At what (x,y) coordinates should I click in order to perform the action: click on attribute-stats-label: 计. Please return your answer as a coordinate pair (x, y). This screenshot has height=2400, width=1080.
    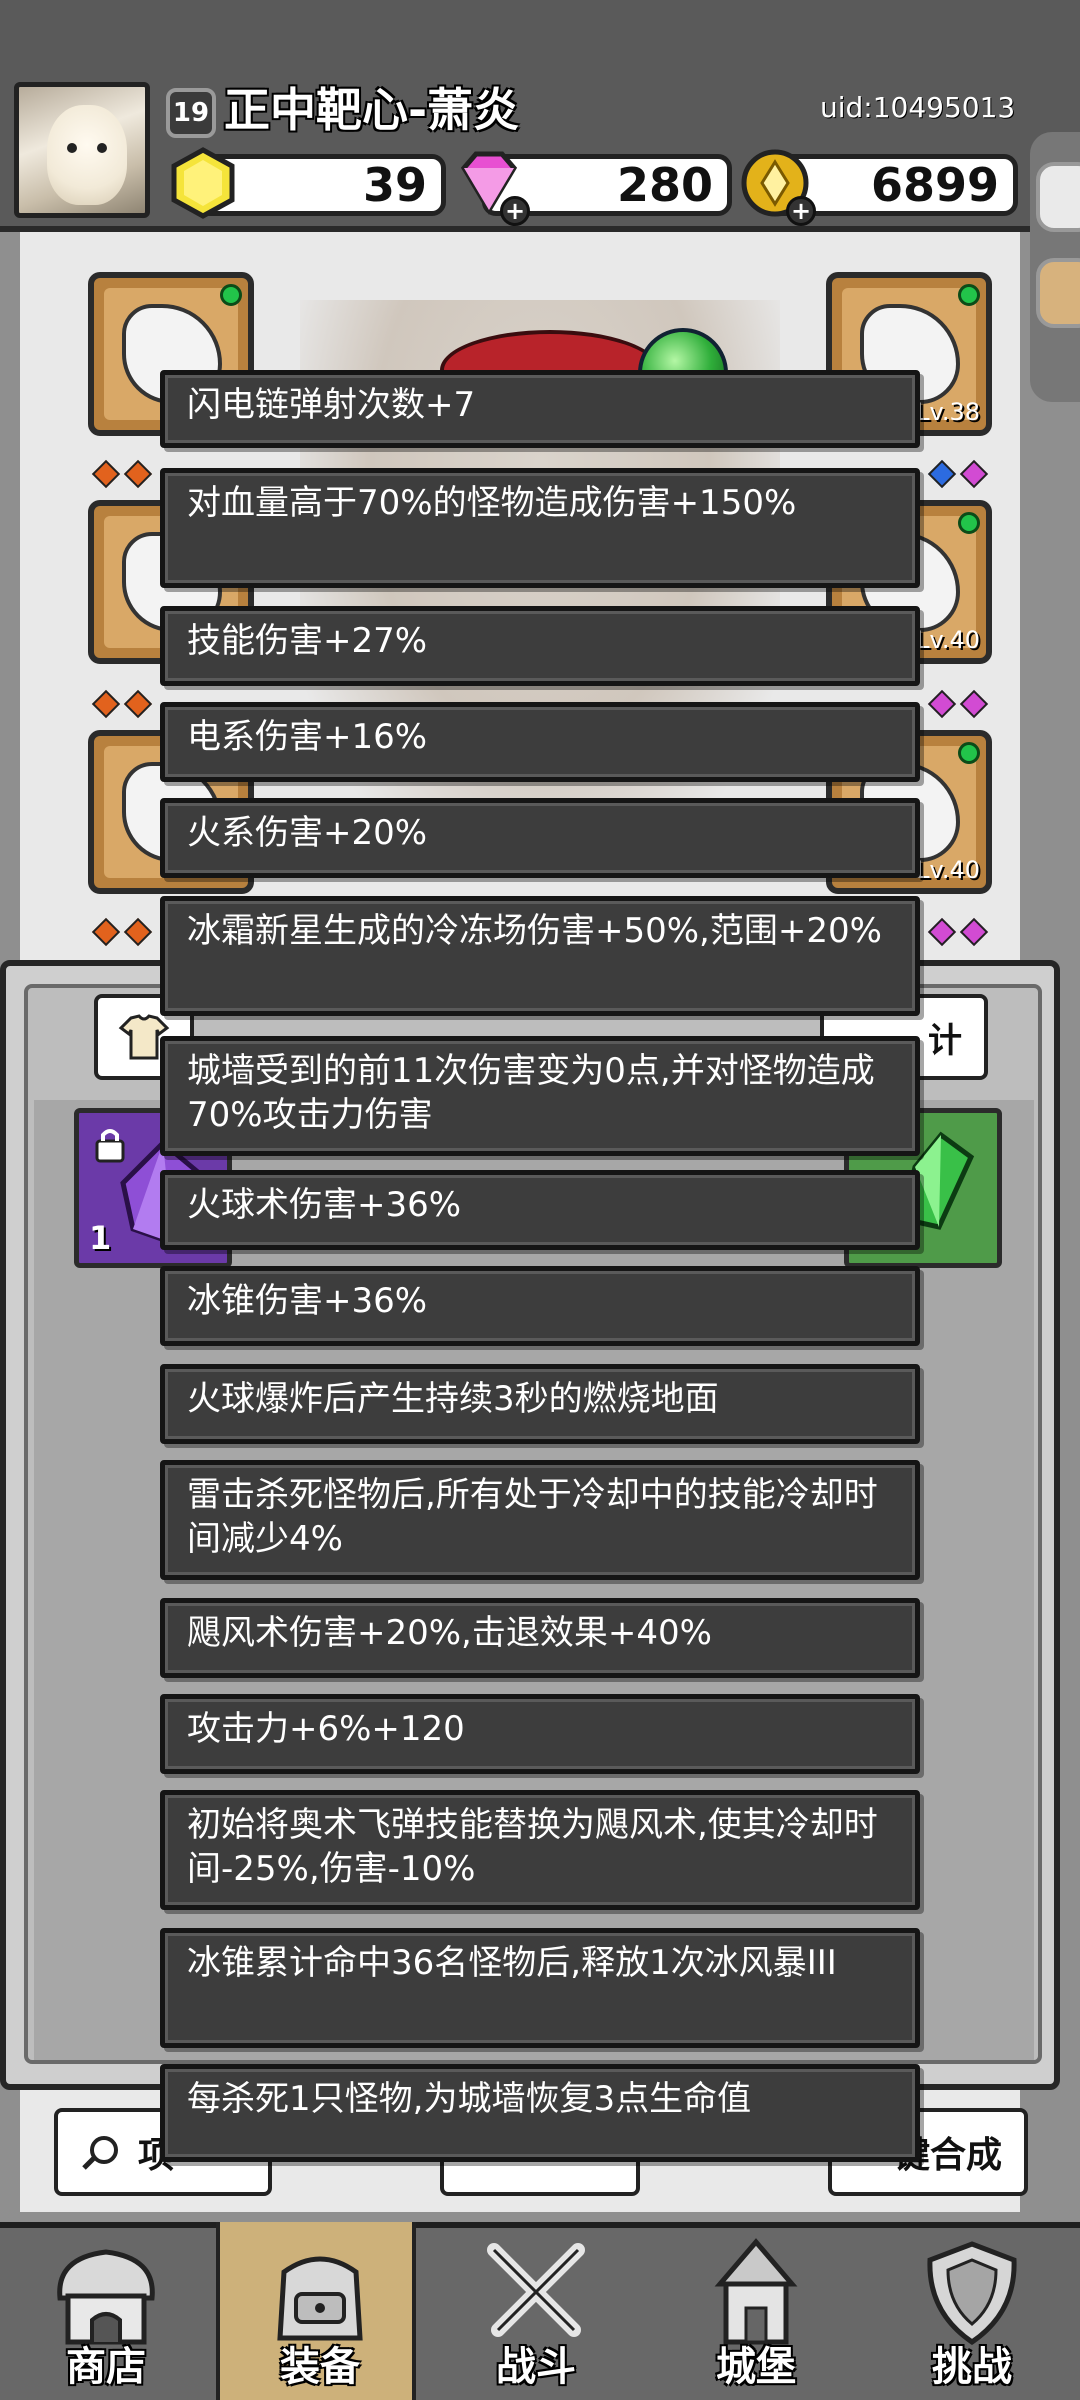
    Looking at the image, I should click on (945, 1040).